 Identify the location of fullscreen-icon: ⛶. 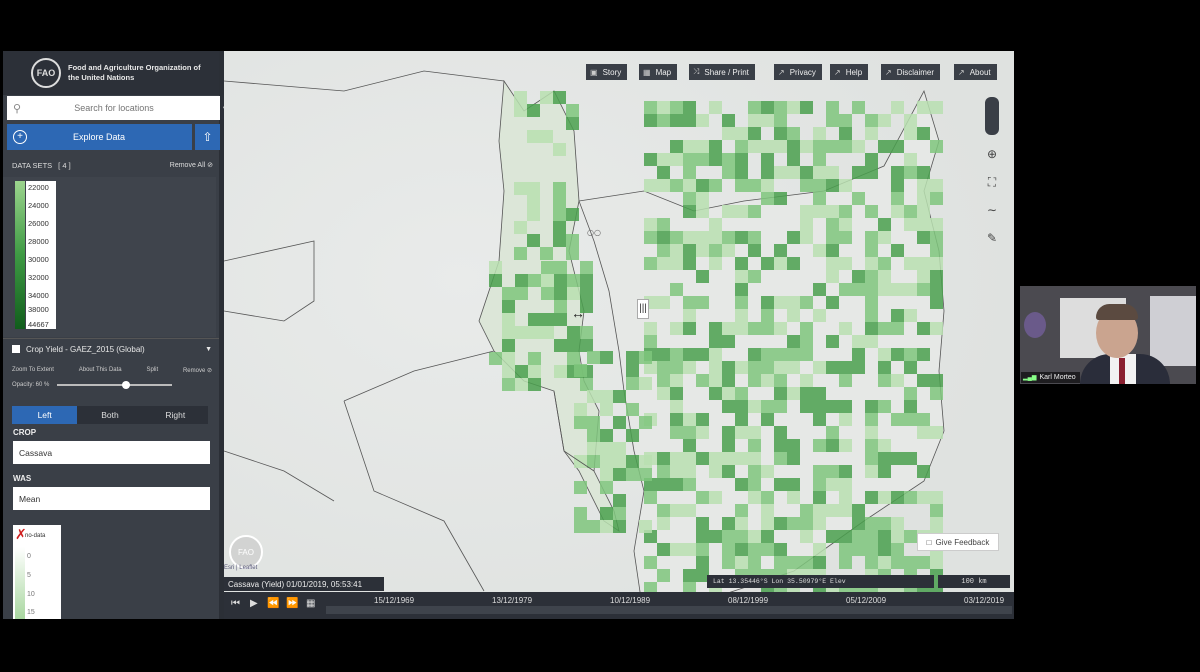
(992, 182).